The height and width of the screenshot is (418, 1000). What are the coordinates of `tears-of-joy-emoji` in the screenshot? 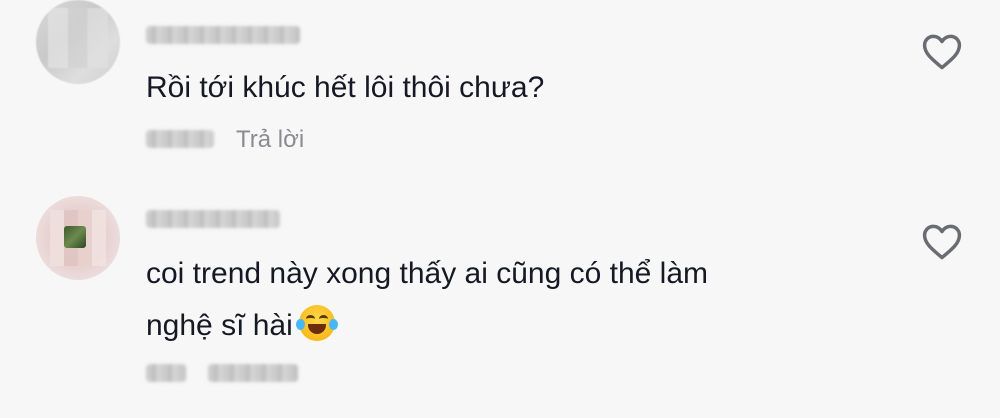 It's located at (316, 323).